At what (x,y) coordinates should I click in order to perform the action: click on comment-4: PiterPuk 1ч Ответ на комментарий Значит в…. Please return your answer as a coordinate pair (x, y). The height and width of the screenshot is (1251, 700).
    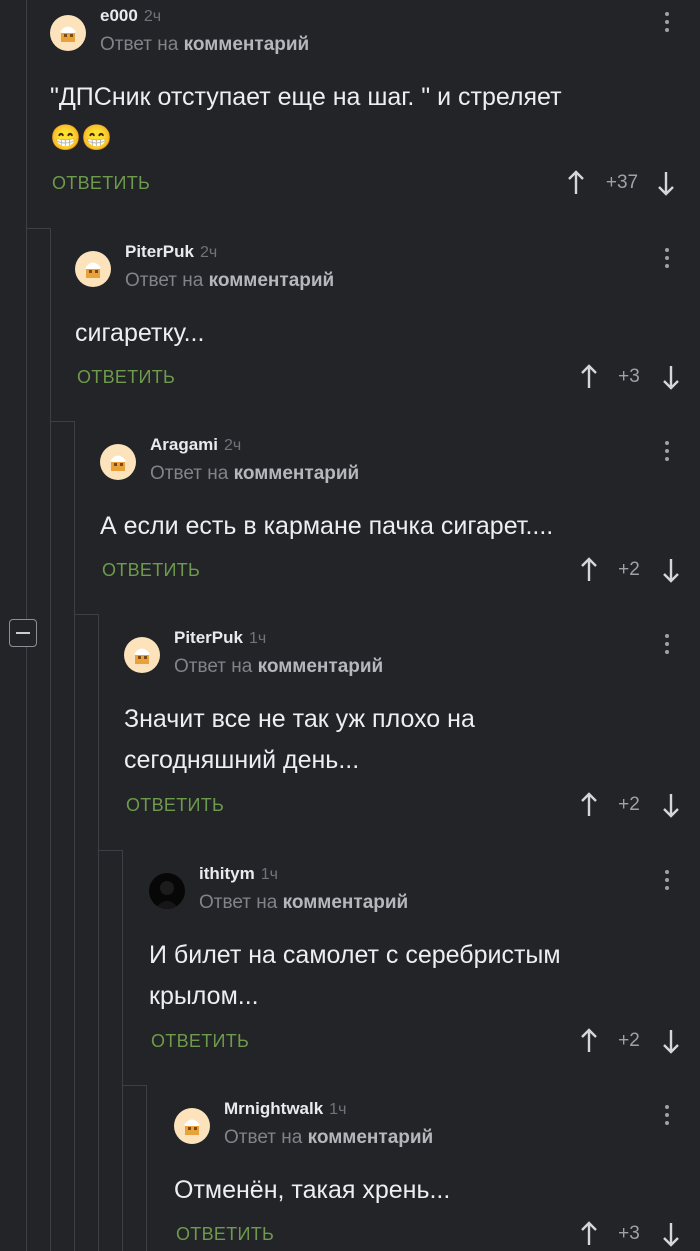
    Looking at the image, I should click on (412, 736).